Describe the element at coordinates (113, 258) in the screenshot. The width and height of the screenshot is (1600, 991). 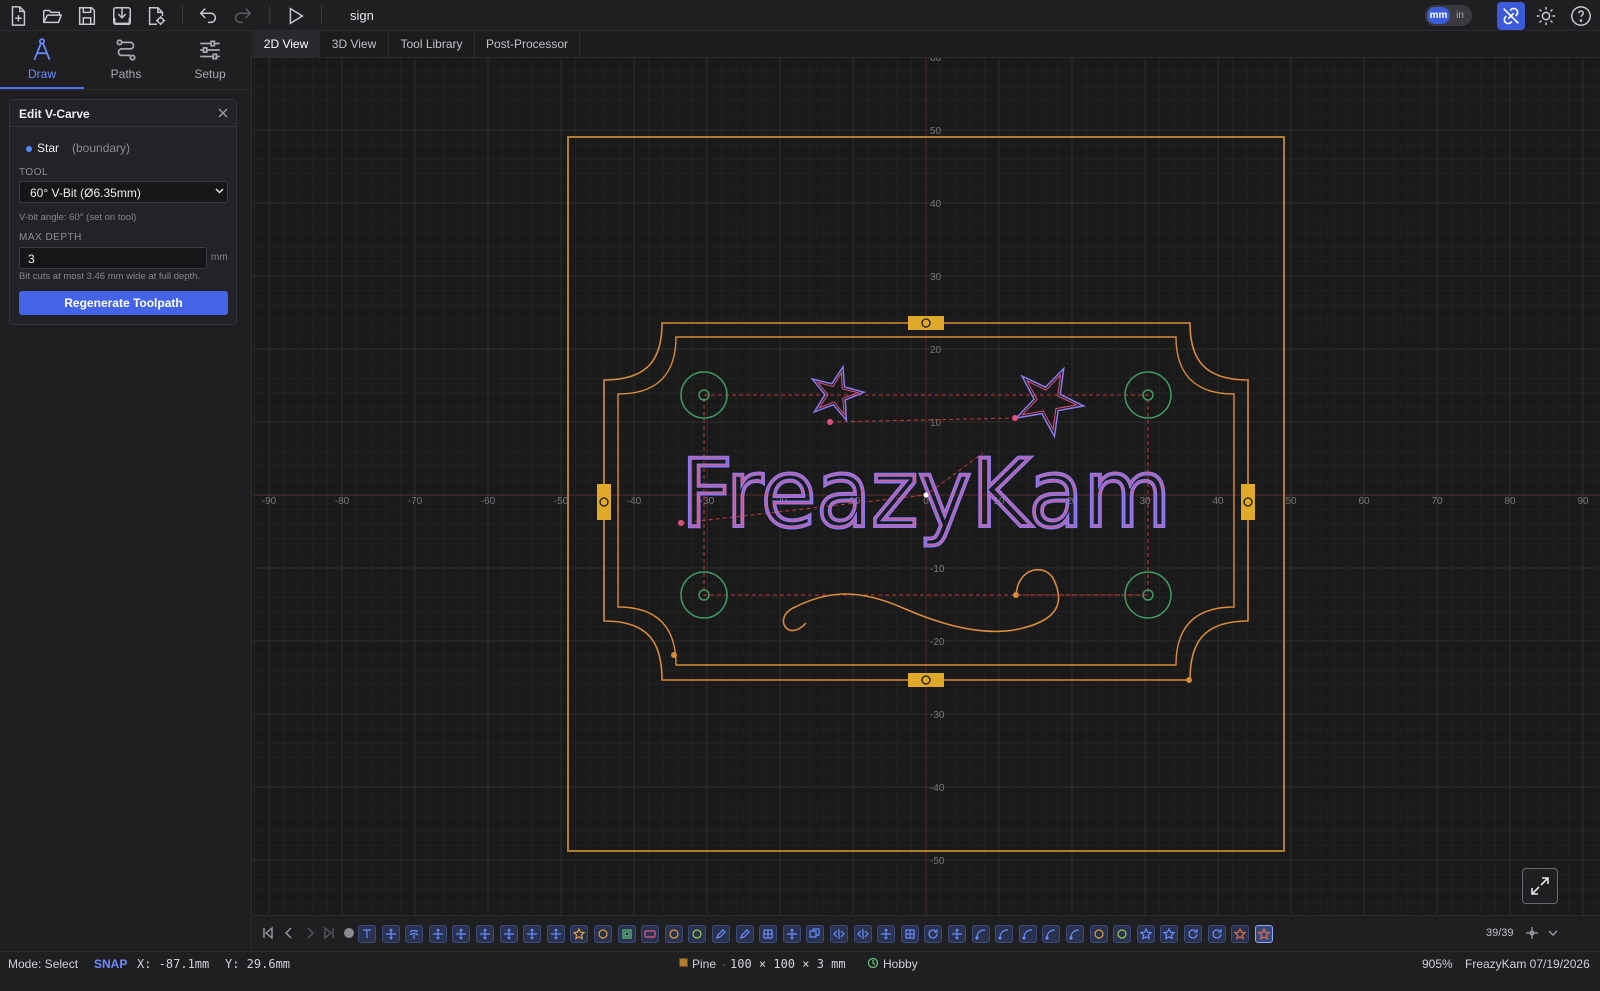
I see `max-depth-input: 3` at that location.